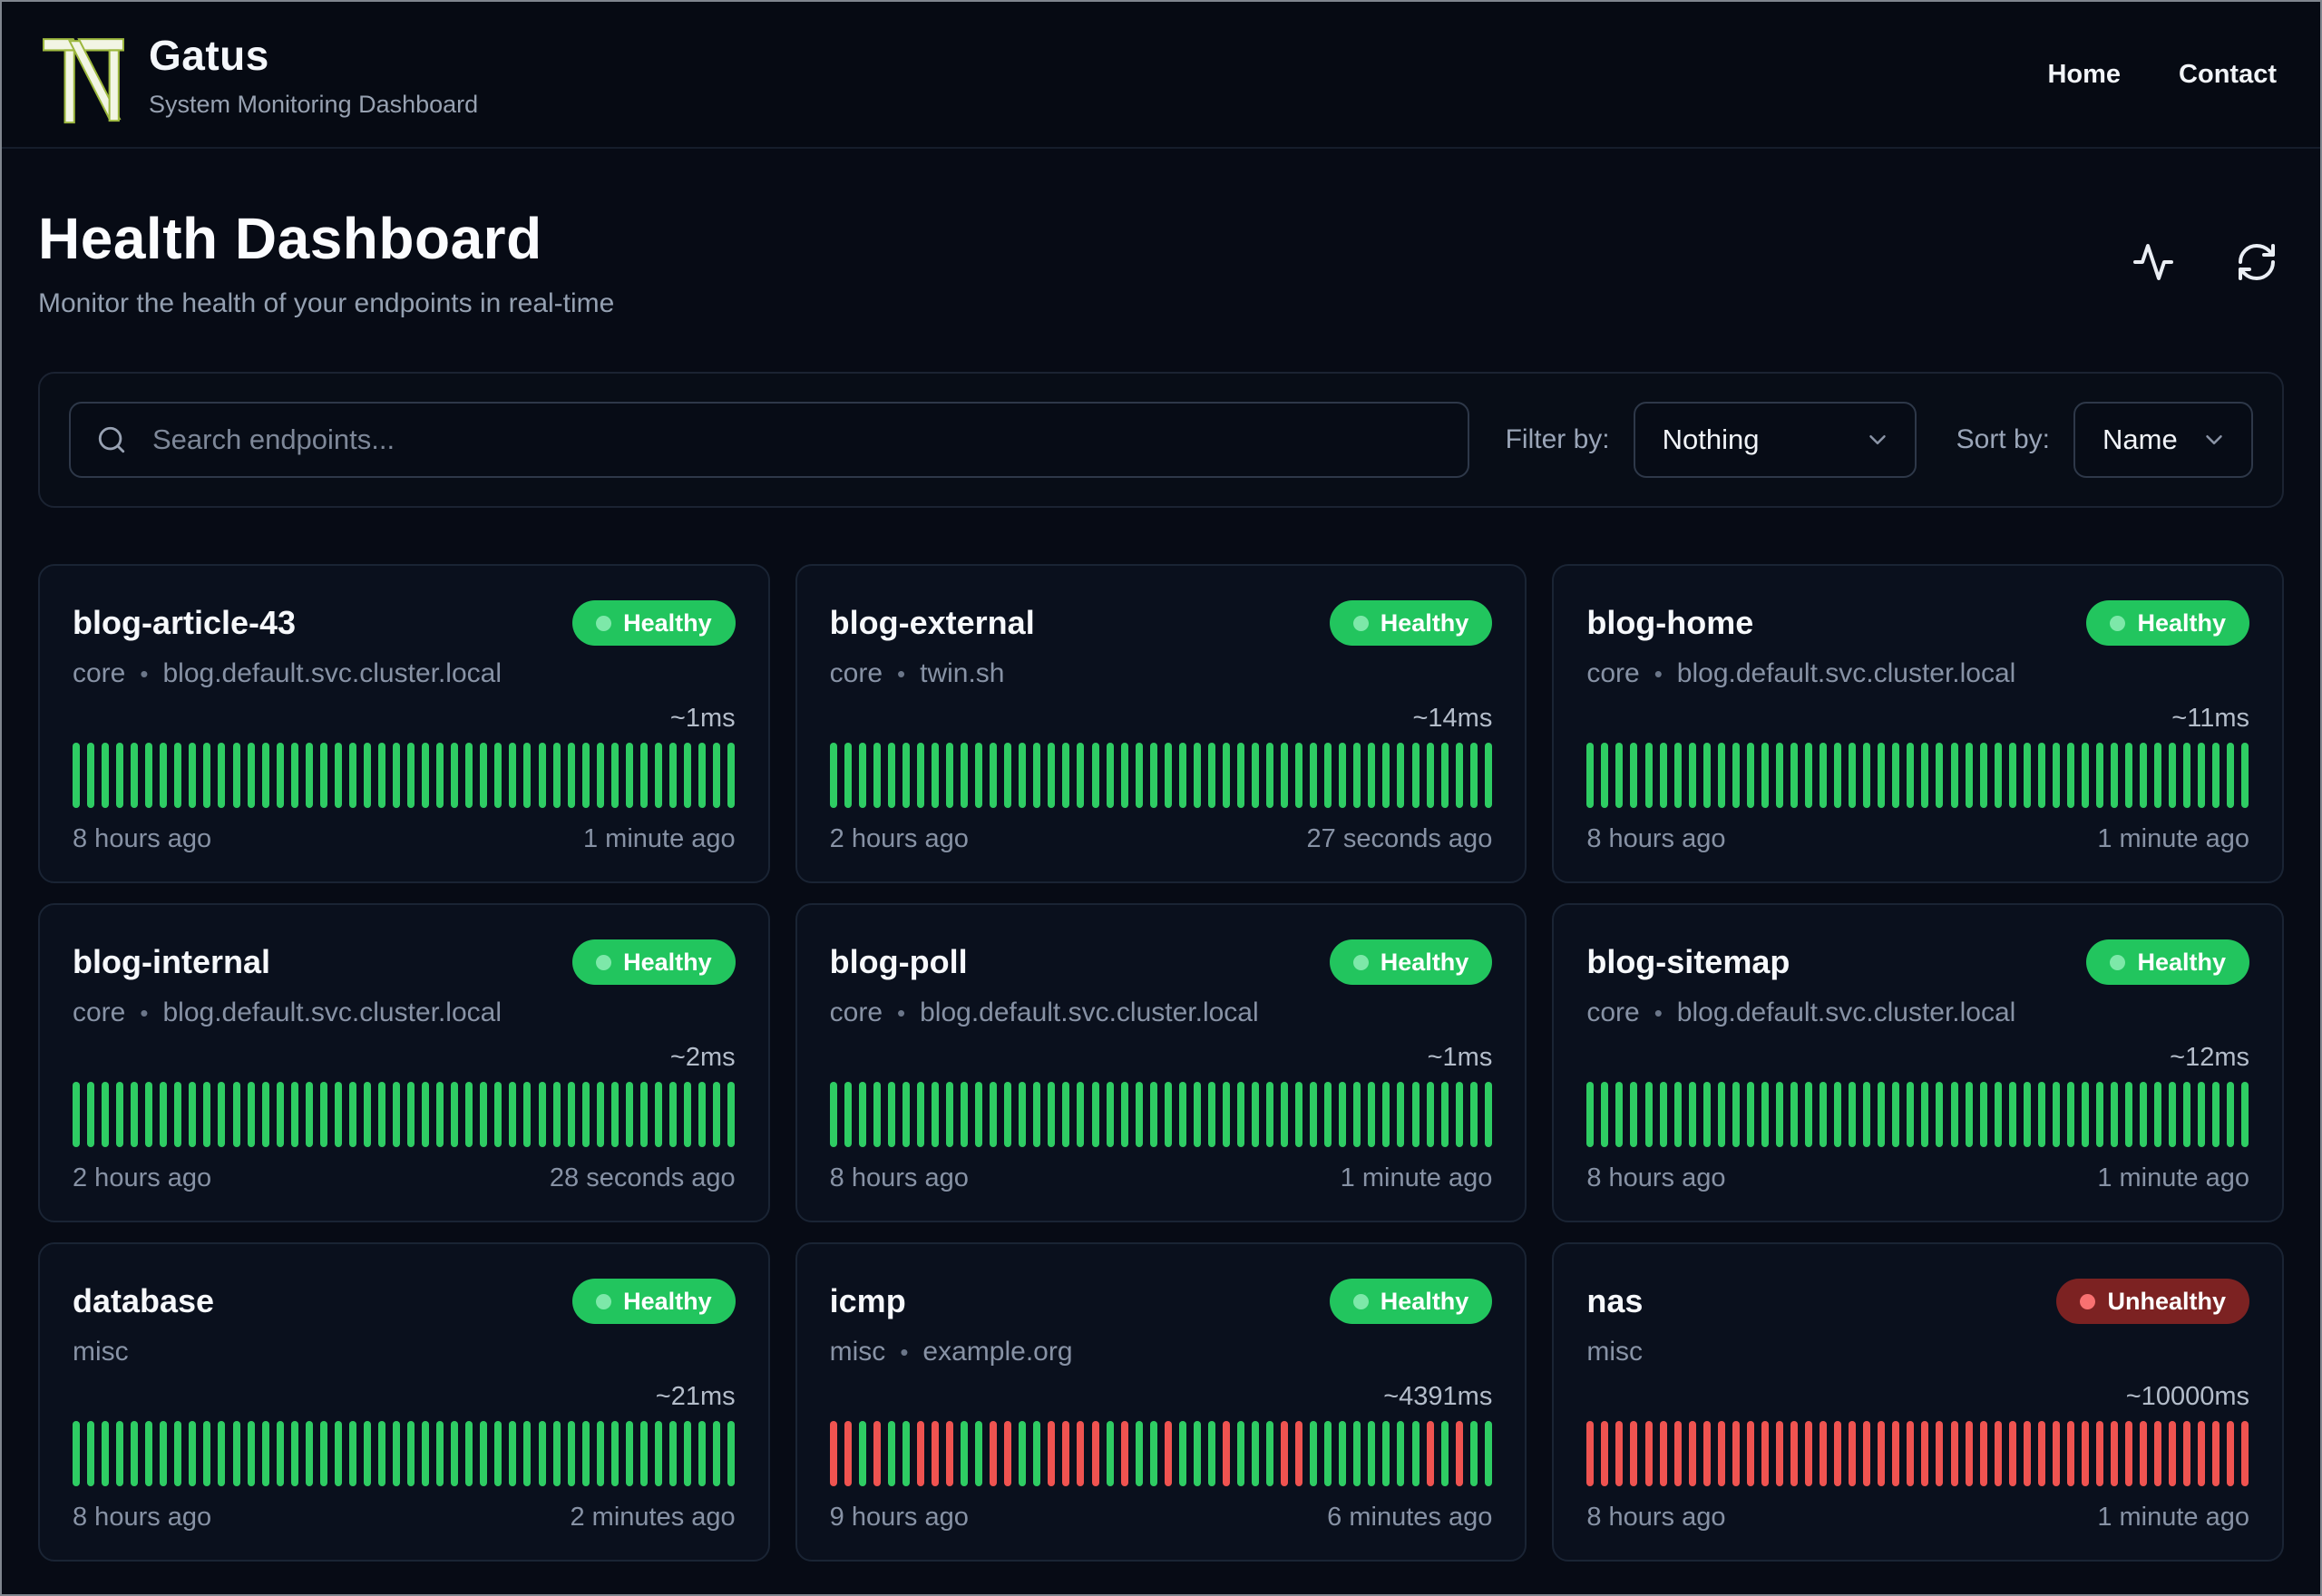  I want to click on time-range: 2 hours ago 28 seconds ago, so click(404, 1178).